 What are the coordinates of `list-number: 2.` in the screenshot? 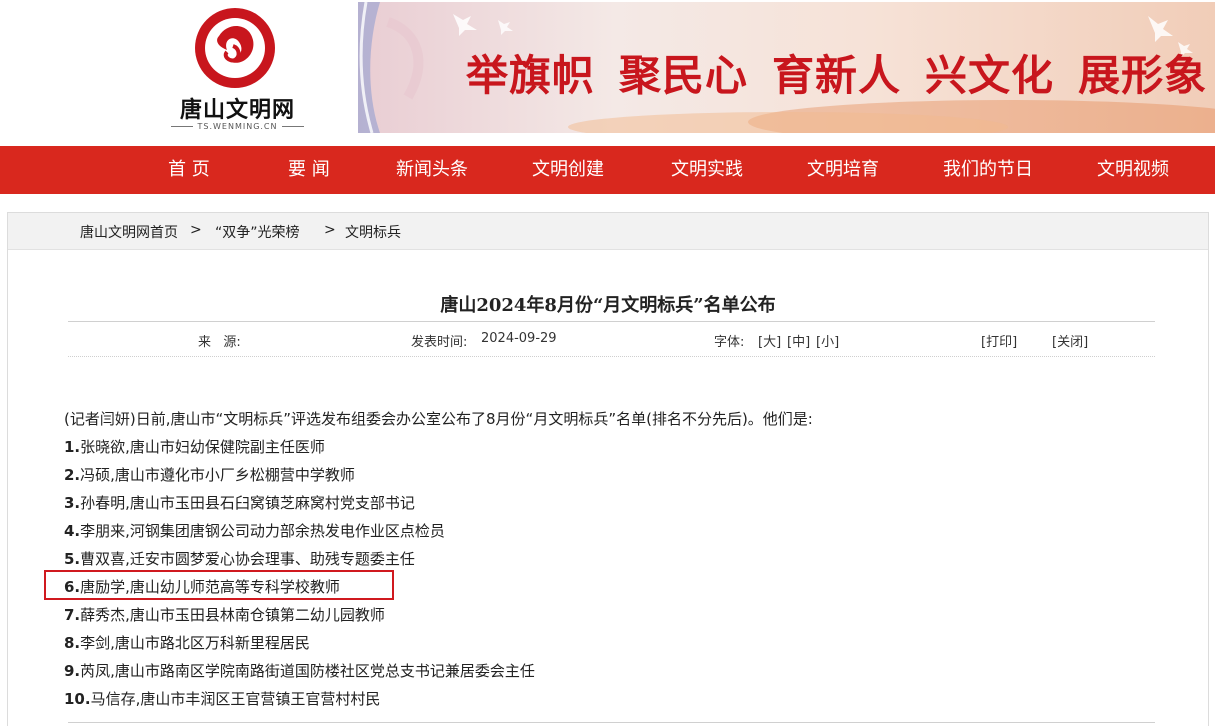 It's located at (72, 475).